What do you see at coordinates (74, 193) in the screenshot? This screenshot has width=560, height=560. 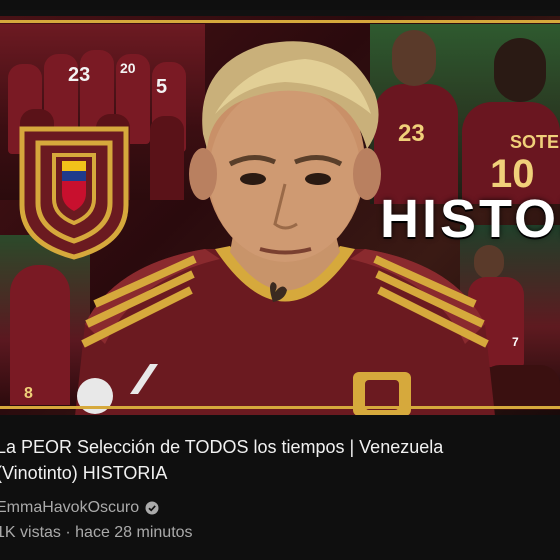 I see `federation-shield-logo` at bounding box center [74, 193].